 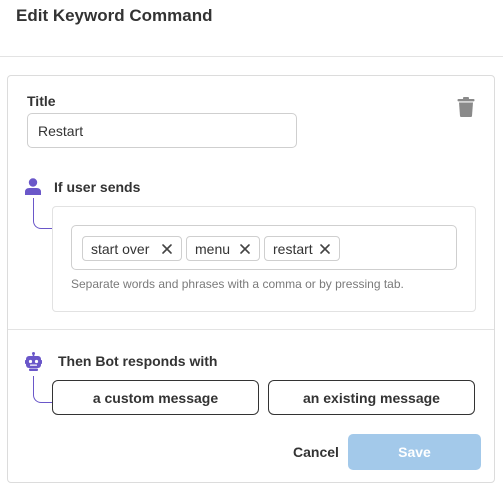 What do you see at coordinates (138, 361) in the screenshot?
I see `bot-responds-label: Then Bot responds with` at bounding box center [138, 361].